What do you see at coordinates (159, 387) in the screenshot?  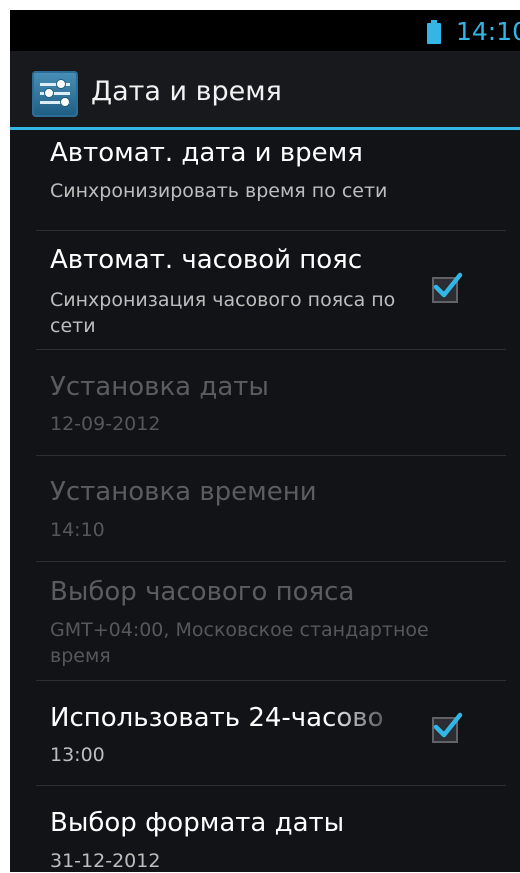 I see `pref-title: Установка даты` at bounding box center [159, 387].